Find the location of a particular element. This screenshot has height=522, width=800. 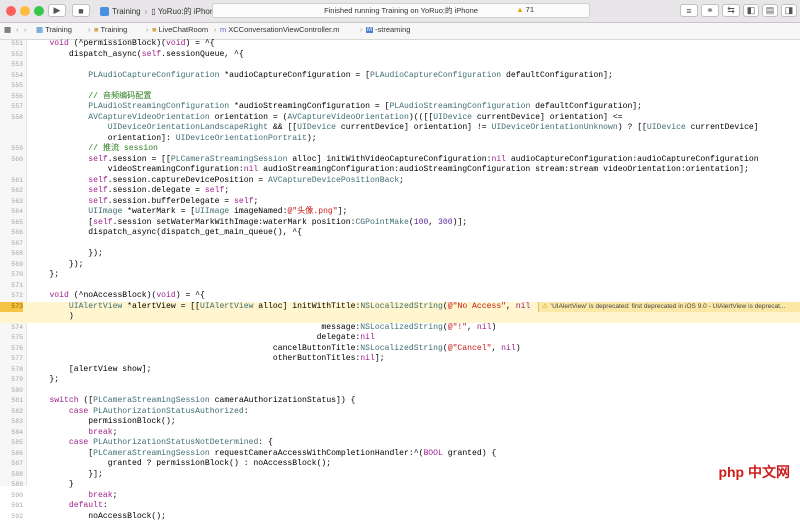

stop-button: ■ is located at coordinates (81, 10).